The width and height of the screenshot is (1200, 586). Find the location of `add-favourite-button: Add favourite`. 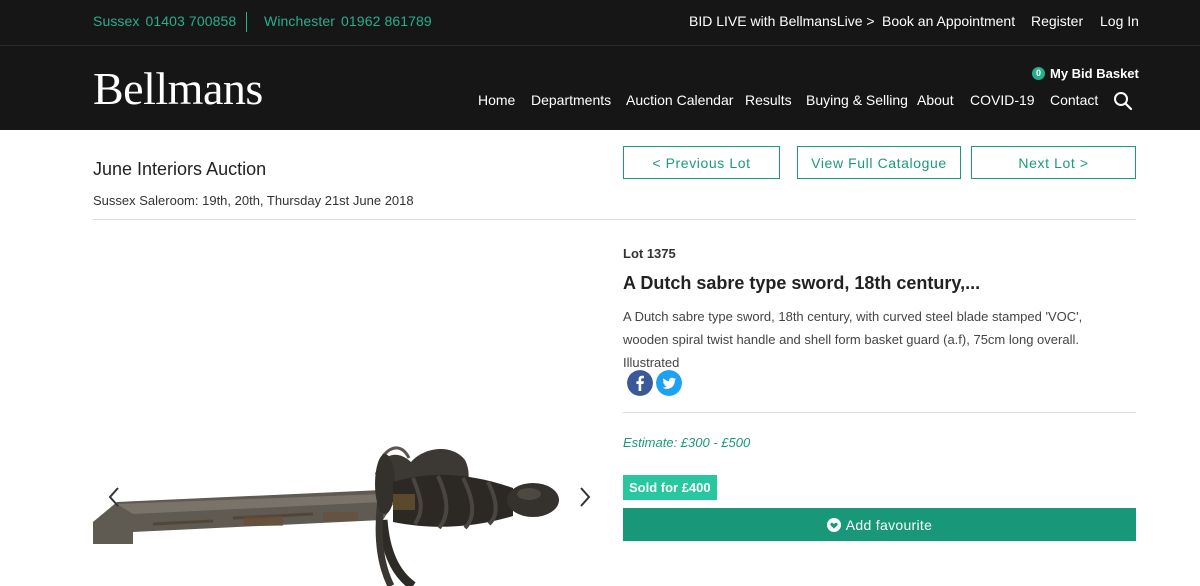

add-favourite-button: Add favourite is located at coordinates (879, 524).